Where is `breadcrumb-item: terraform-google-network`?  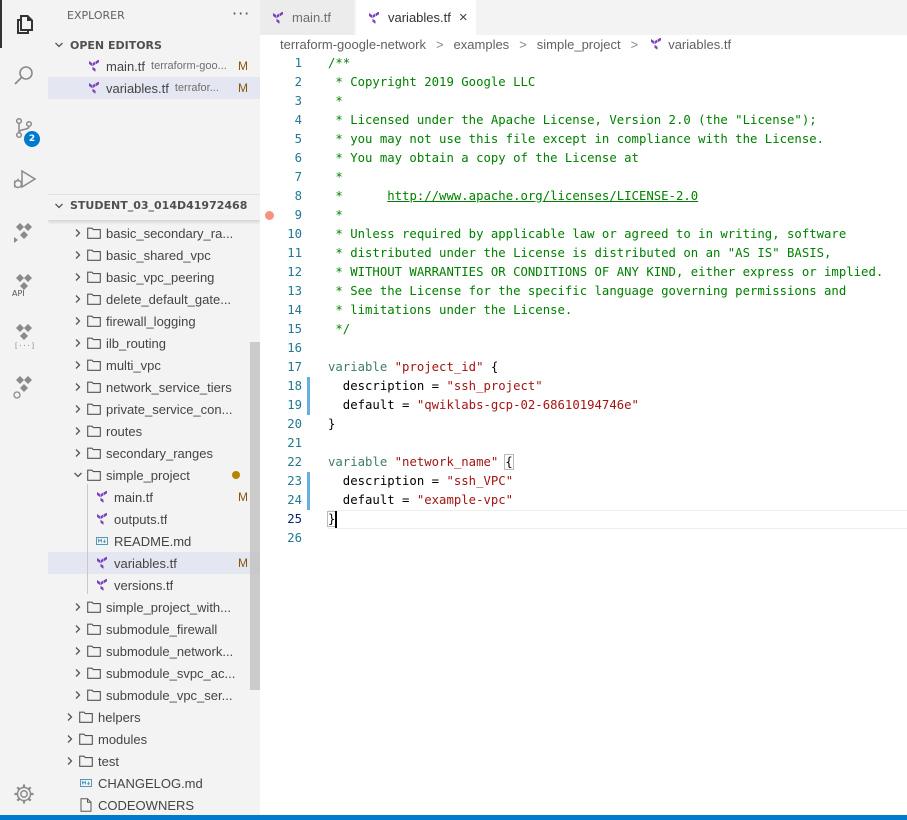
breadcrumb-item: terraform-google-network is located at coordinates (353, 44).